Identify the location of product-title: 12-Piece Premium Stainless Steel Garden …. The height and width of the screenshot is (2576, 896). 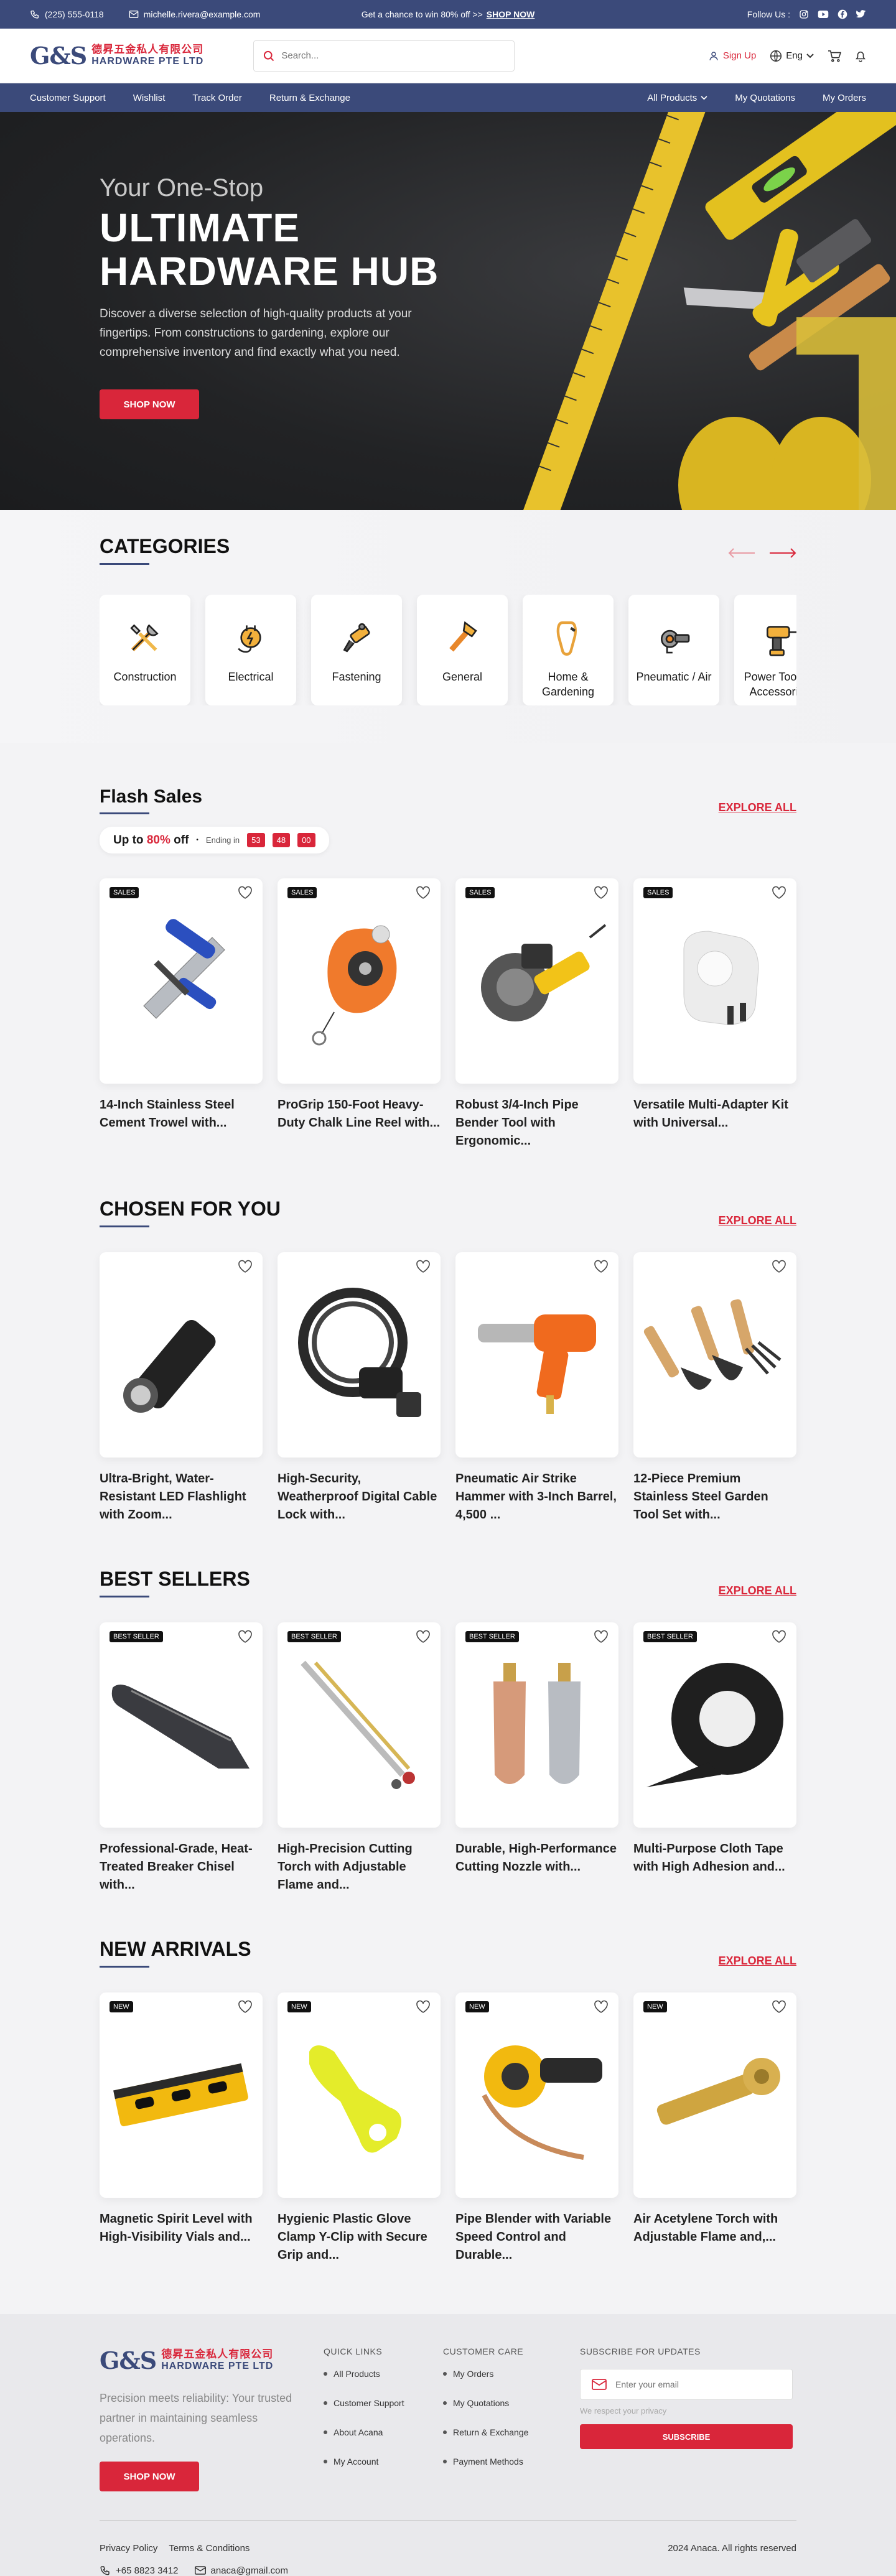
(715, 1497).